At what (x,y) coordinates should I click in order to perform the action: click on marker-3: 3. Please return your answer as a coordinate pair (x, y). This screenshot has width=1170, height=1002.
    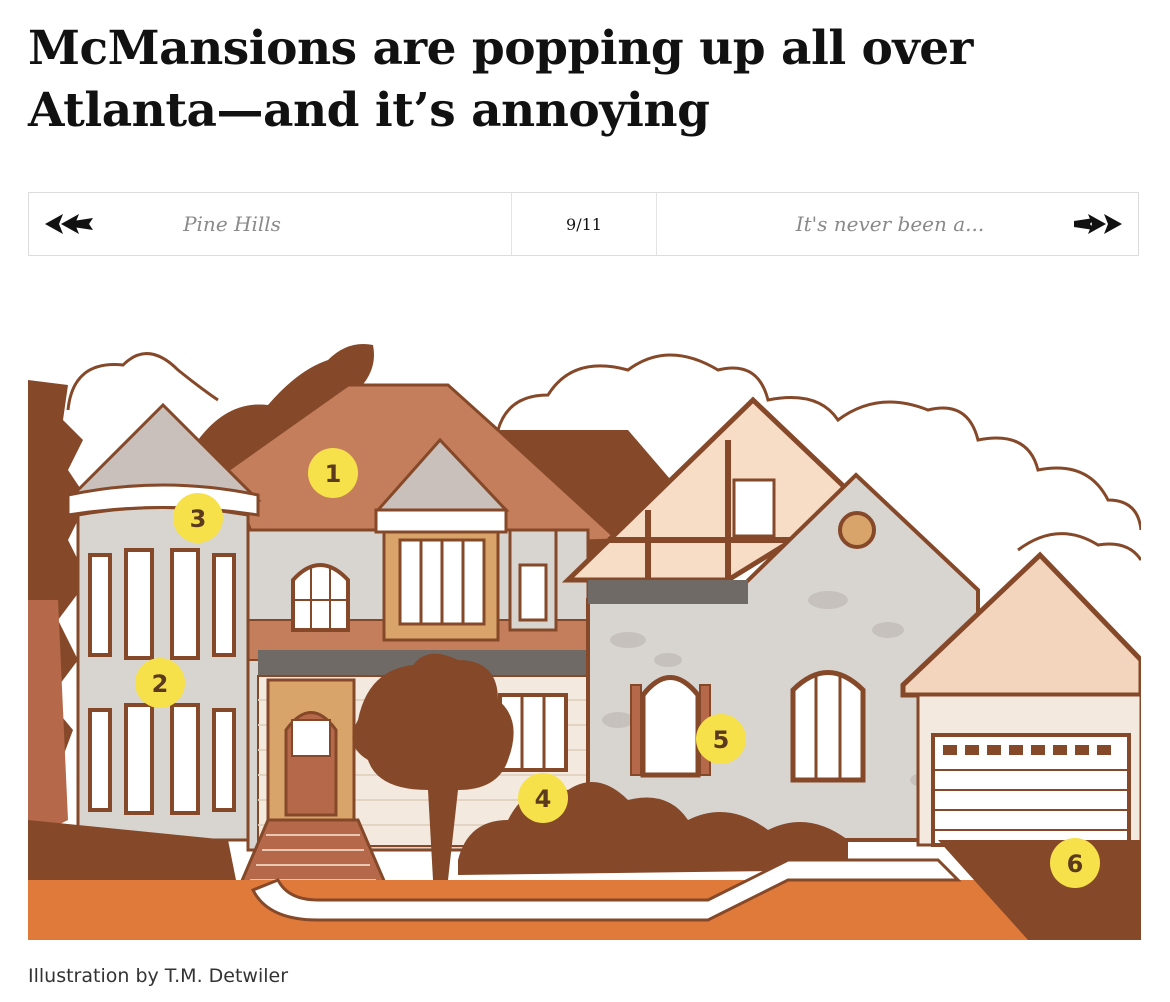
    Looking at the image, I should click on (198, 518).